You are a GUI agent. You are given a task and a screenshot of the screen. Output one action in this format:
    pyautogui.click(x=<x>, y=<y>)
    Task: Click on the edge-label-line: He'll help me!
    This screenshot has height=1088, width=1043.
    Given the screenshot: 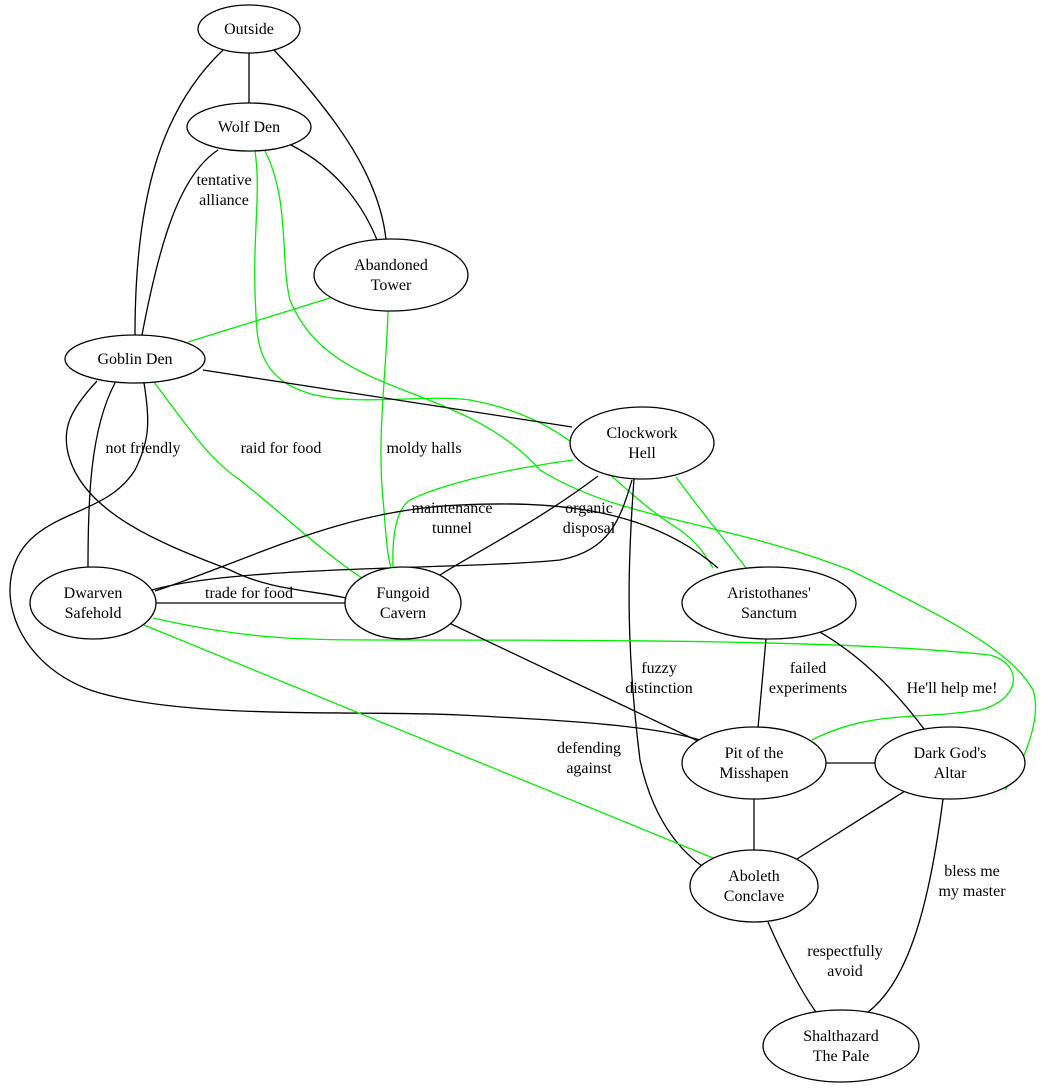 What is the action you would take?
    pyautogui.click(x=952, y=688)
    